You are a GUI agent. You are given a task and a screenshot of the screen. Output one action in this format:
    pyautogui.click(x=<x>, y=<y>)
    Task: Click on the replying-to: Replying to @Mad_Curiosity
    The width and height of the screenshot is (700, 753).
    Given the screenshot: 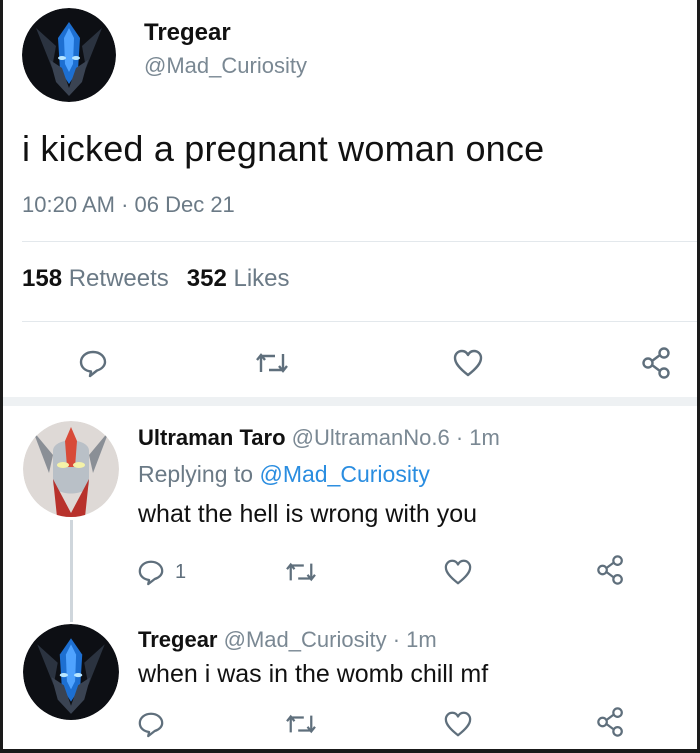 What is the action you would take?
    pyautogui.click(x=284, y=474)
    